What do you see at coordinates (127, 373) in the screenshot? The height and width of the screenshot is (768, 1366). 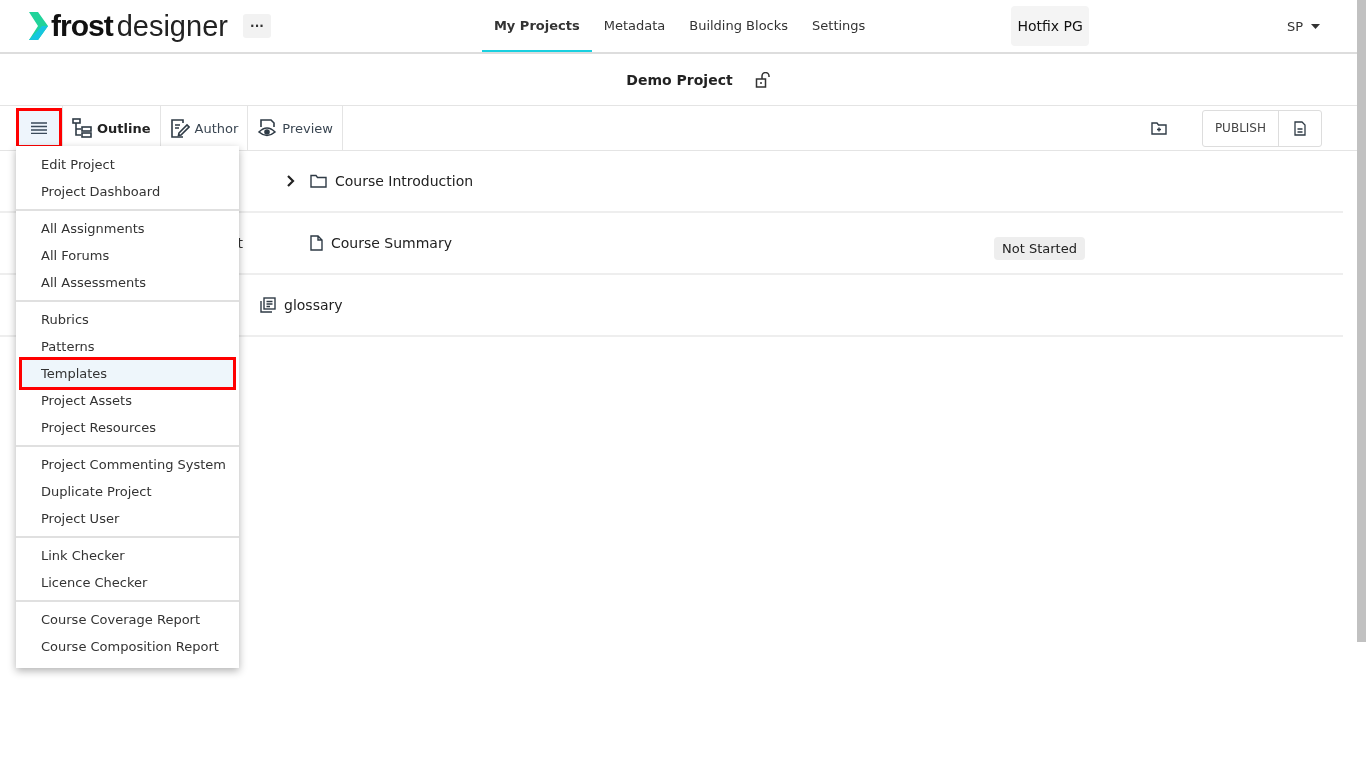 I see `menu-item: Templates` at bounding box center [127, 373].